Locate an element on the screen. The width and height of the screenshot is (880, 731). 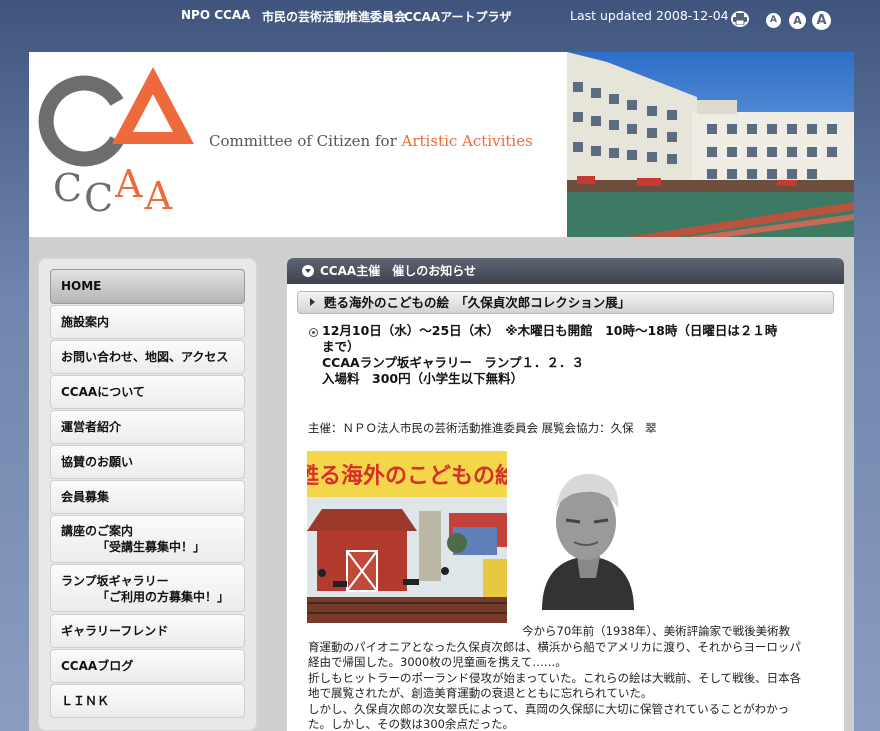
nav-blog-label: CCAAブログ is located at coordinates (97, 666).